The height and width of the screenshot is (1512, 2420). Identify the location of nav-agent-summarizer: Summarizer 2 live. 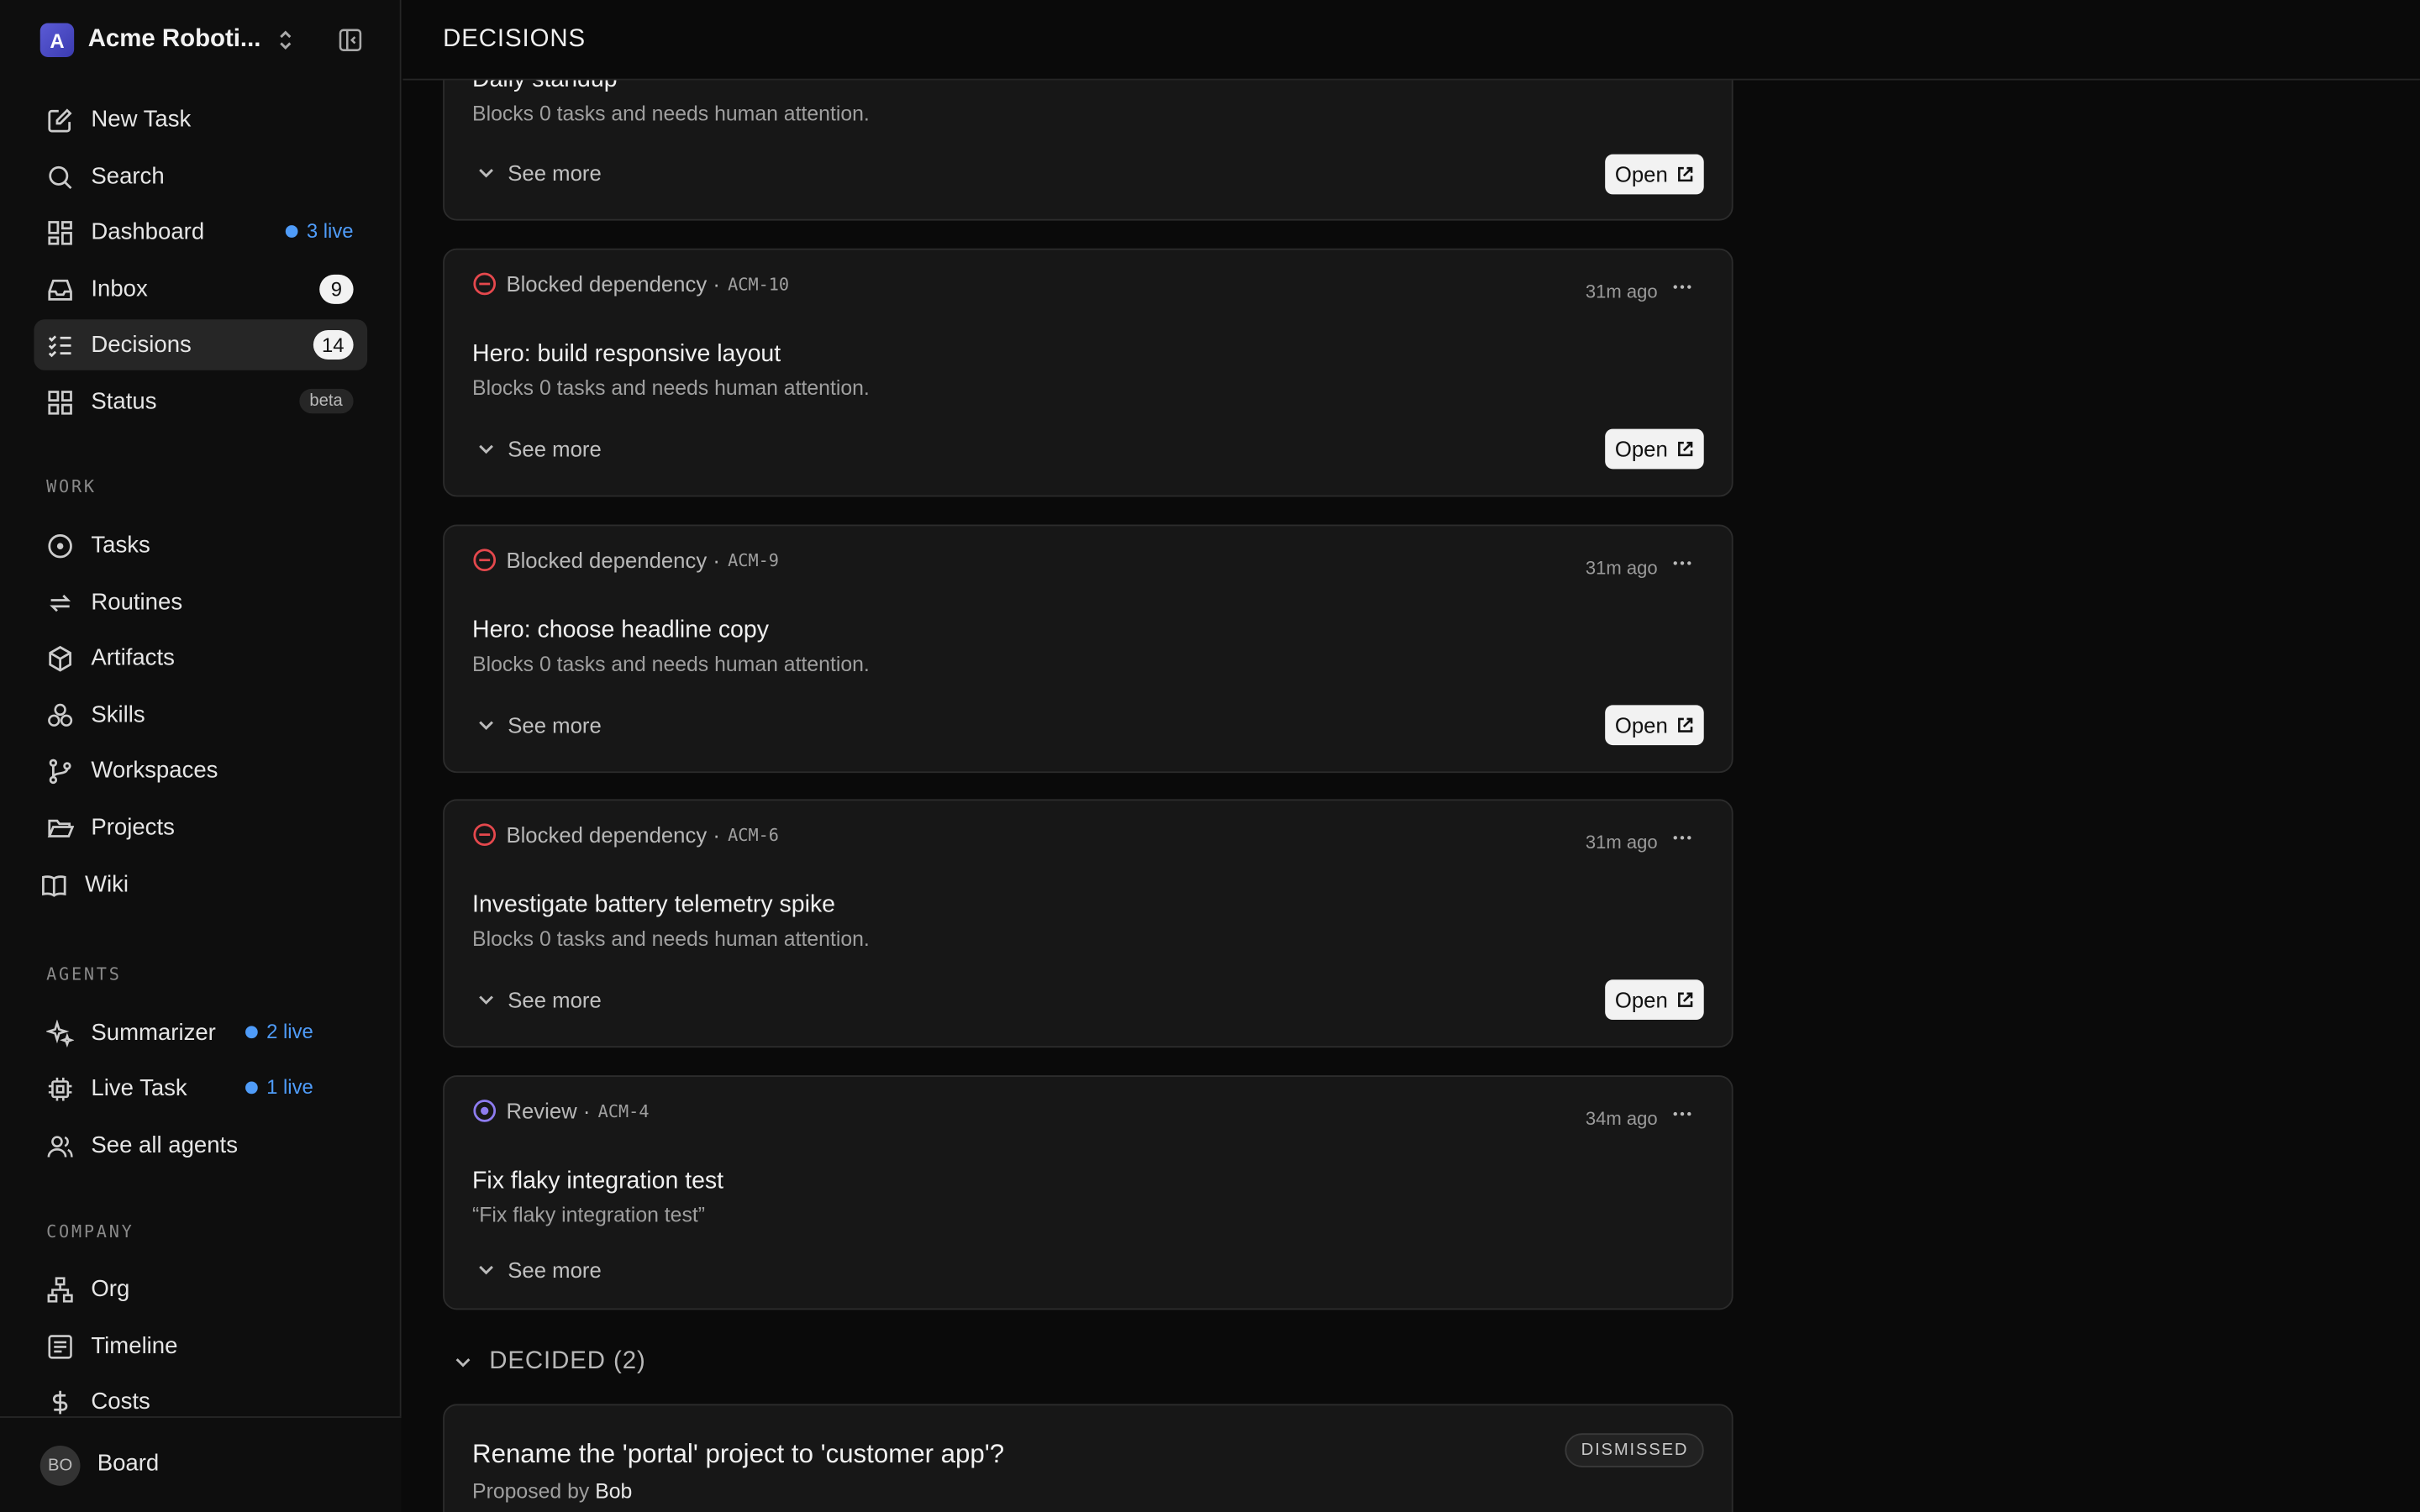
(200, 1032).